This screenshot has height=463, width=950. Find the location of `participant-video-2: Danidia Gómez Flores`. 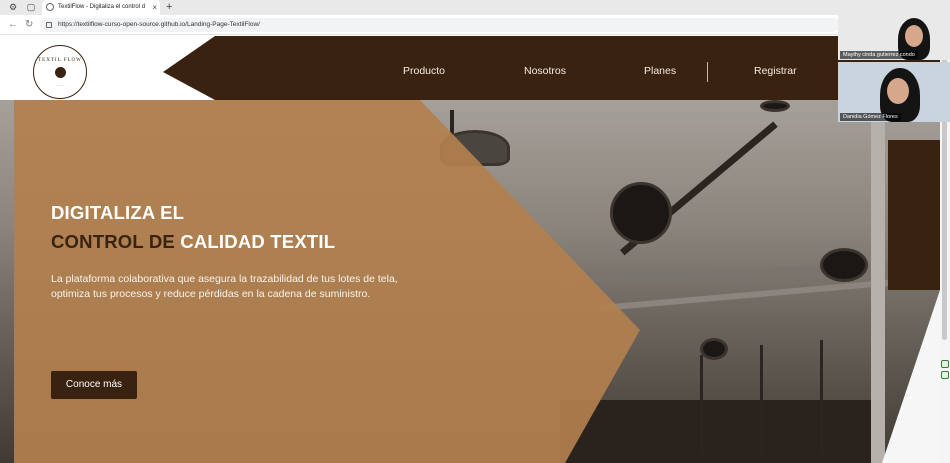

participant-video-2: Danidia Gómez Flores is located at coordinates (894, 92).